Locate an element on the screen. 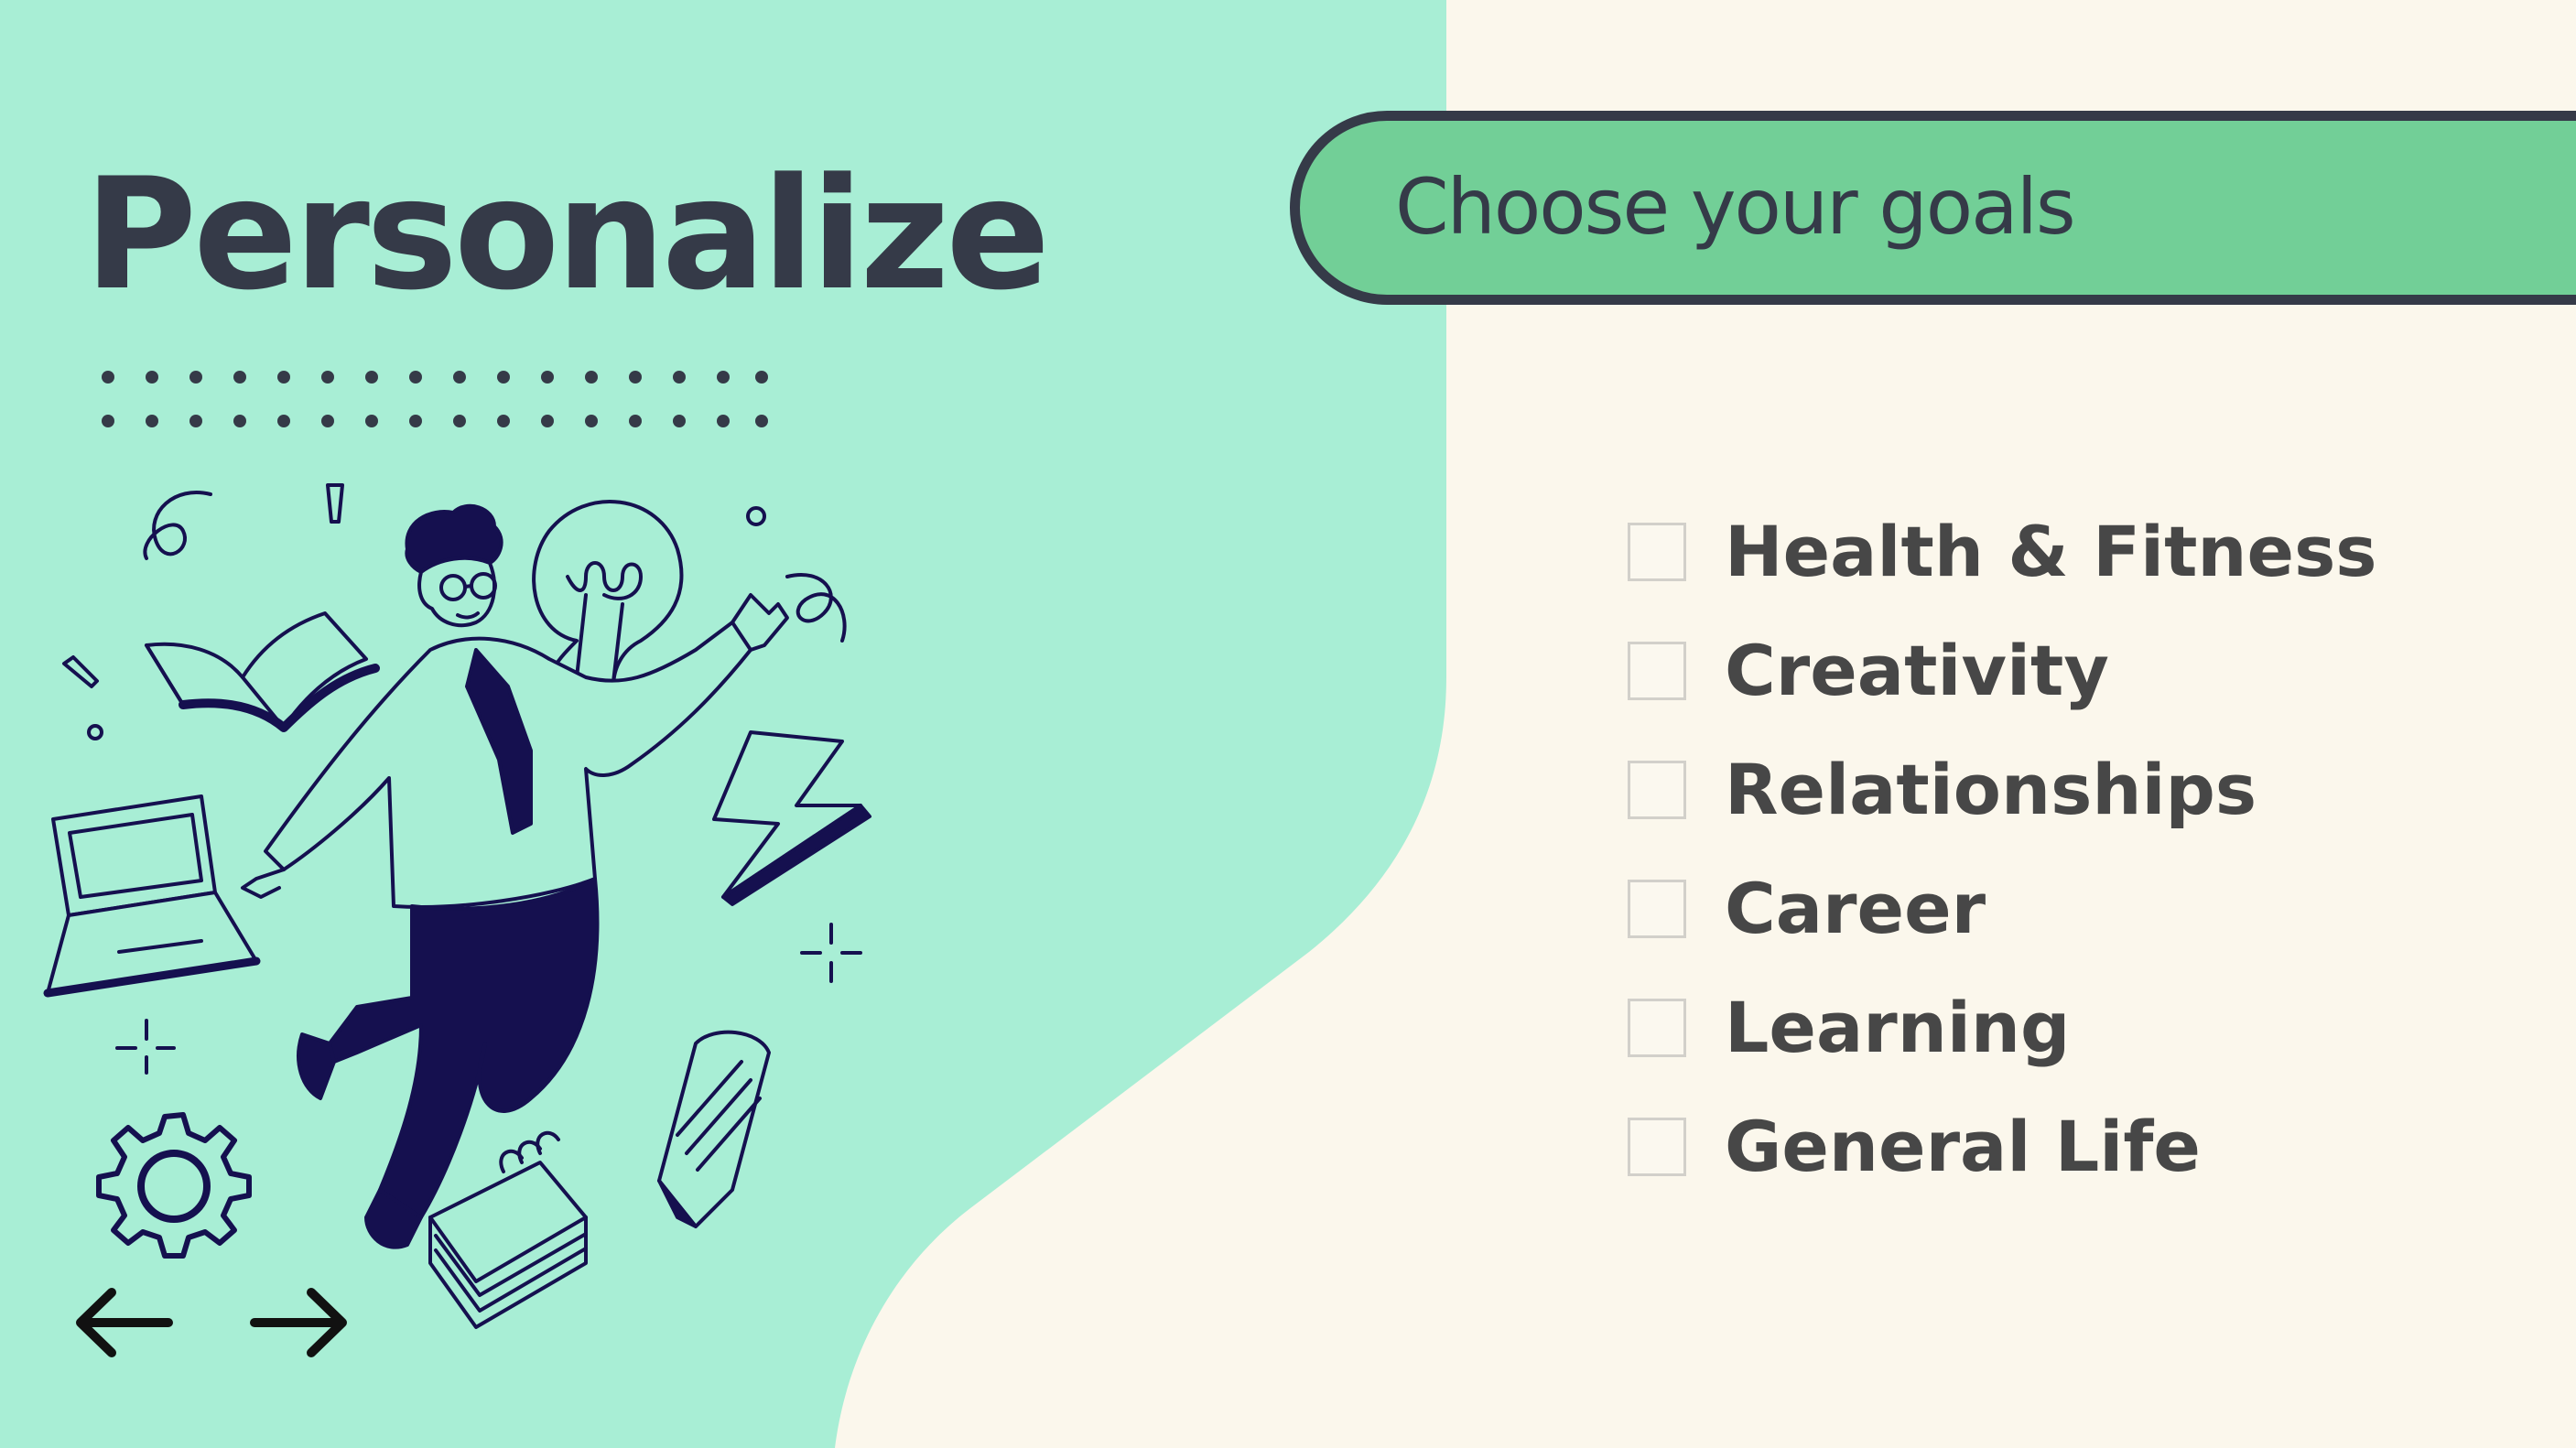  gear-icon is located at coordinates (174, 1185).